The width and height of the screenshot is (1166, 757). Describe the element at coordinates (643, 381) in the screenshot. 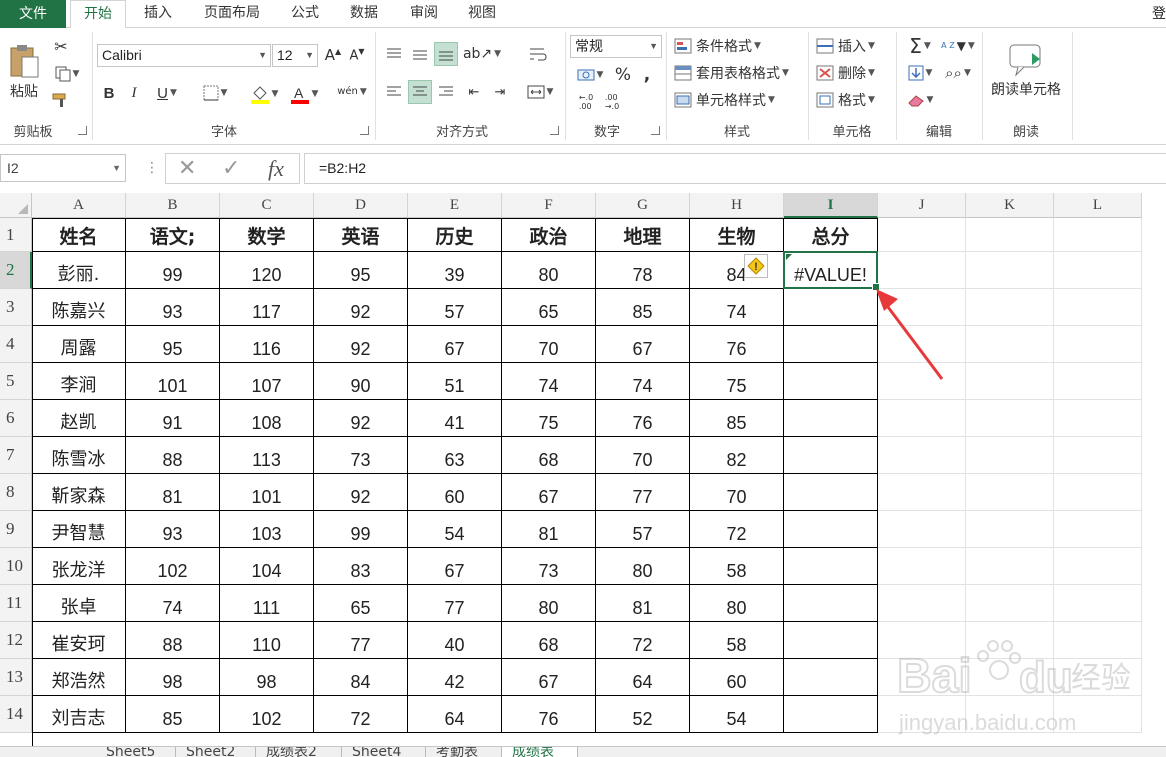

I see `cell-g5: 74` at that location.